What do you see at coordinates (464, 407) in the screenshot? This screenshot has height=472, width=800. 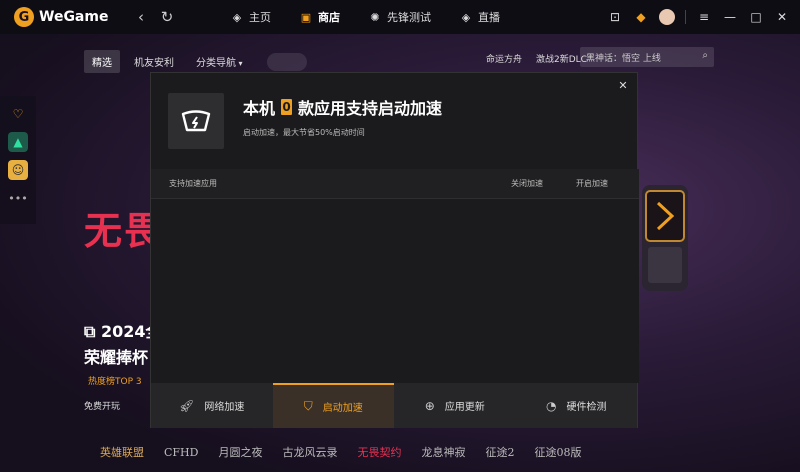 I see `tab-app-update-label: 应用更新` at bounding box center [464, 407].